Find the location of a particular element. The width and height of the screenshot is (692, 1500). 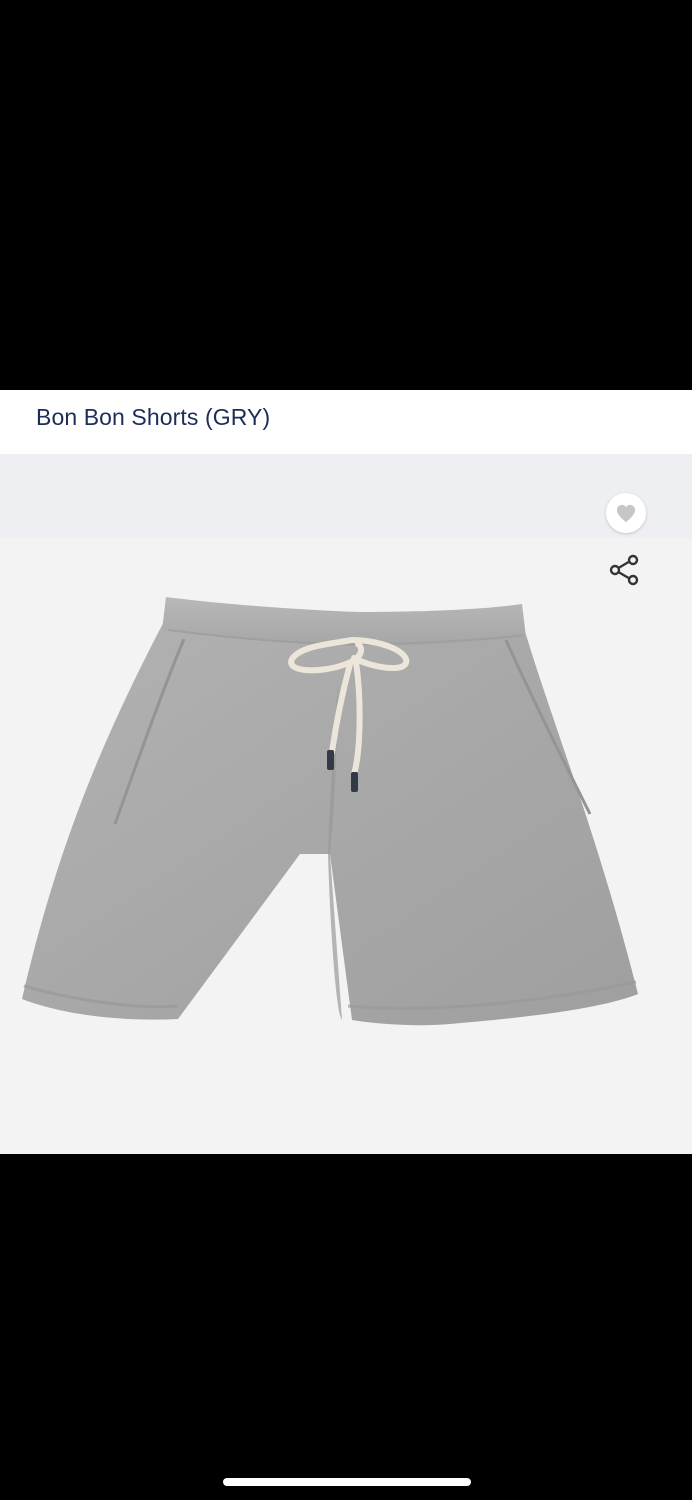

heart-icon is located at coordinates (626, 513).